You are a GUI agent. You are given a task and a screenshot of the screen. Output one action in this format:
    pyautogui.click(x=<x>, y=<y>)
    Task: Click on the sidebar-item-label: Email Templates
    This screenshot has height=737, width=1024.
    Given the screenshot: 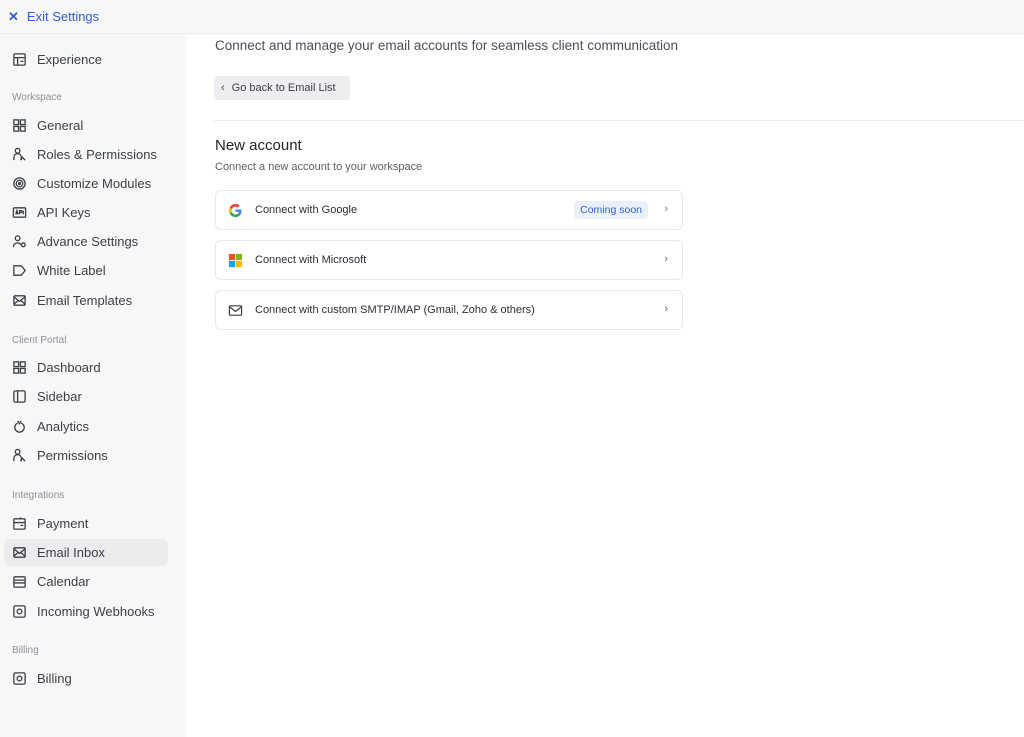 What is the action you would take?
    pyautogui.click(x=85, y=300)
    